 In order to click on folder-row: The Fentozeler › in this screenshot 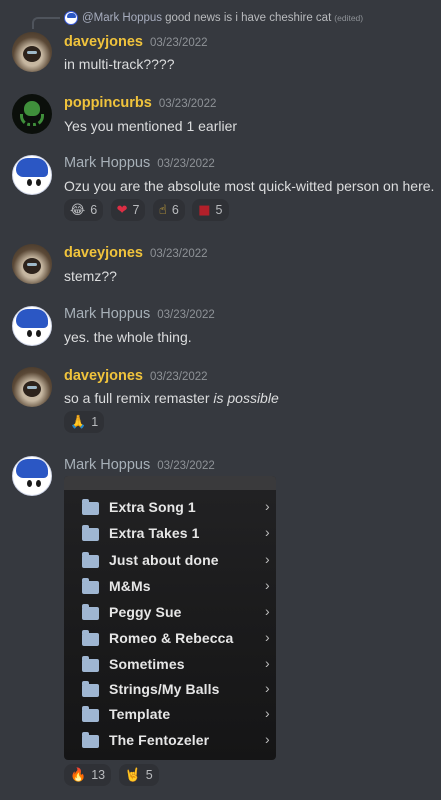, I will do `click(177, 741)`.